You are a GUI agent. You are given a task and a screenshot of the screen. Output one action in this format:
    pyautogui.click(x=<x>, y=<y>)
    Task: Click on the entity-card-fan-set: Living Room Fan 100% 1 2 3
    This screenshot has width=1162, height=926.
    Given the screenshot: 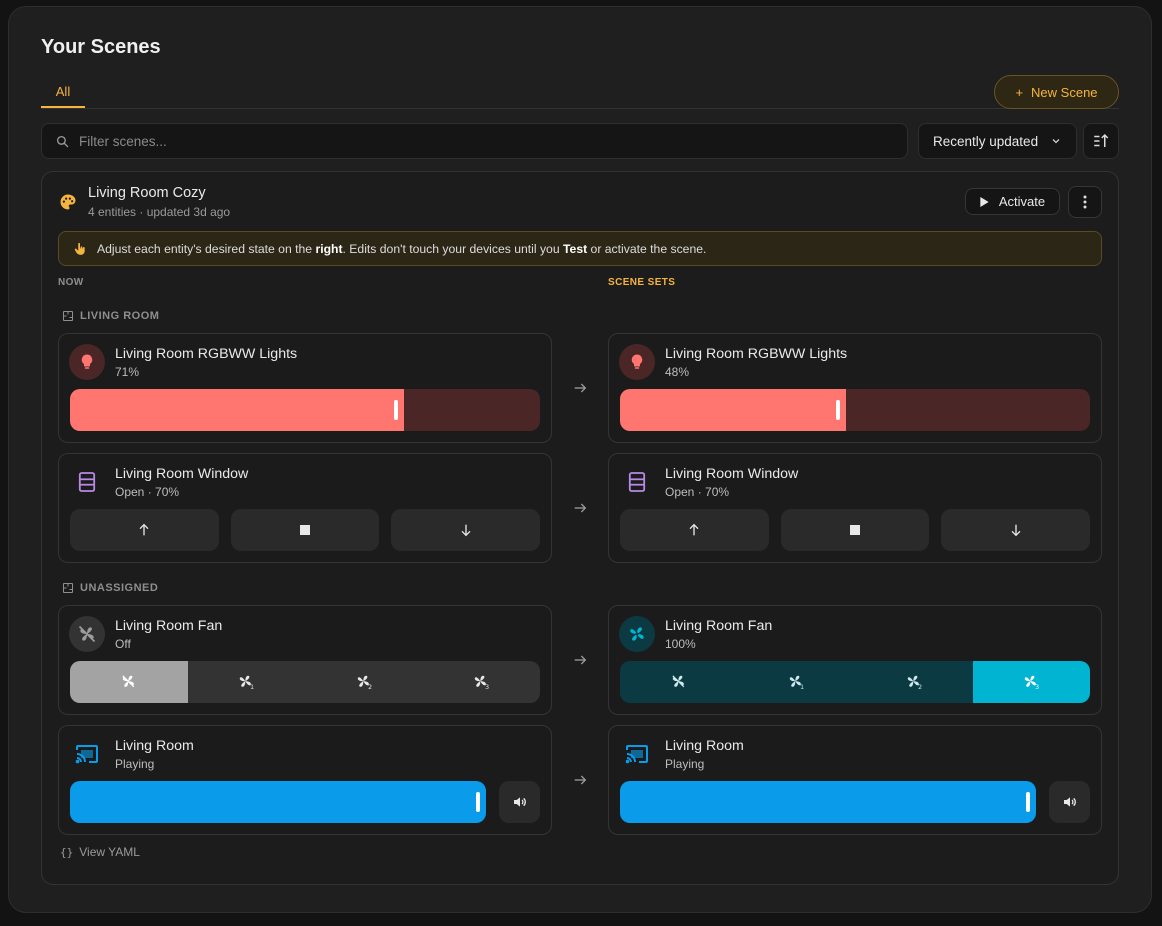 What is the action you would take?
    pyautogui.click(x=855, y=660)
    